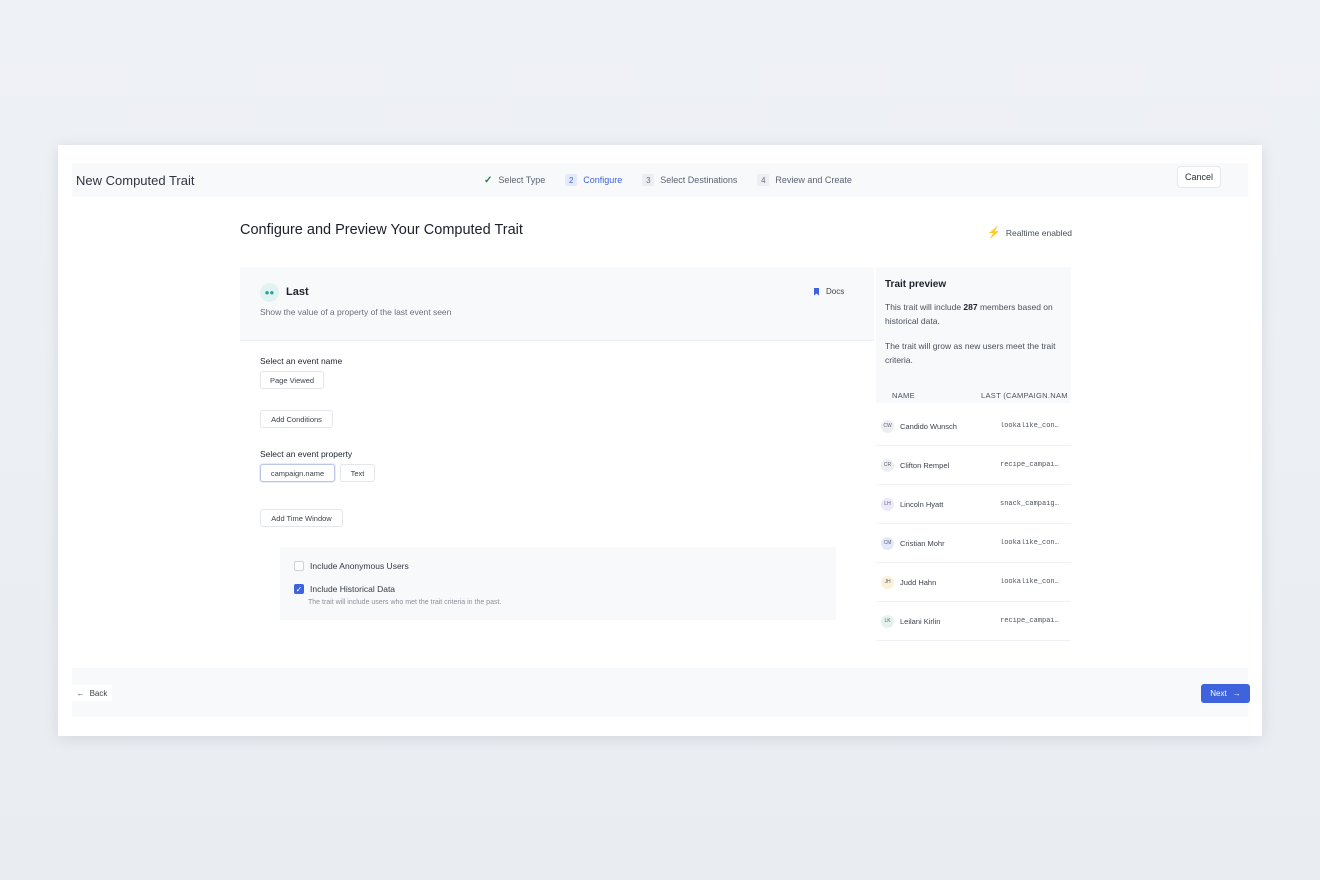 This screenshot has height=880, width=1320. What do you see at coordinates (924, 307) in the screenshot?
I see `preview-text-prefix: This trait will include` at bounding box center [924, 307].